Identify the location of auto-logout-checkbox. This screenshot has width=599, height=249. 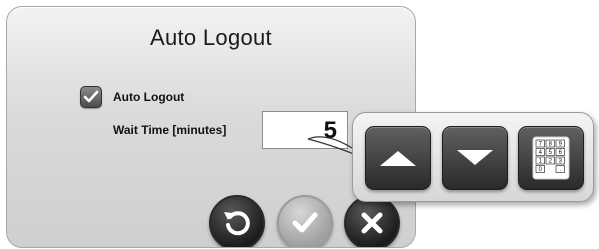
(91, 97).